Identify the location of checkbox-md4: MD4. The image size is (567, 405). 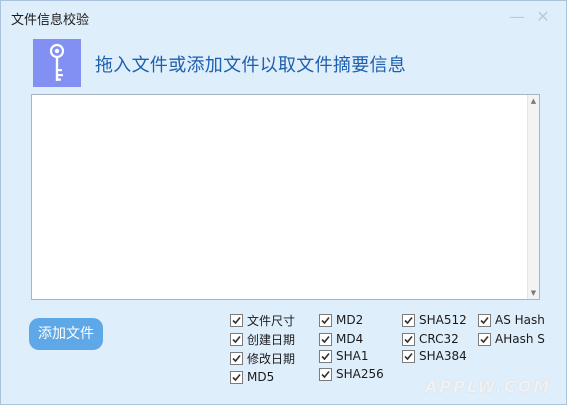
(341, 339).